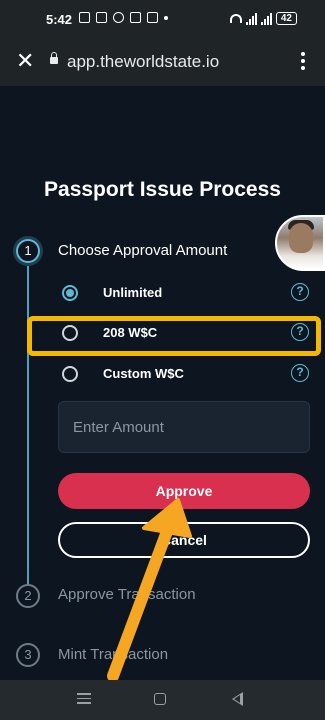  Describe the element at coordinates (70, 374) in the screenshot. I see `radio-custom-wsc` at that location.